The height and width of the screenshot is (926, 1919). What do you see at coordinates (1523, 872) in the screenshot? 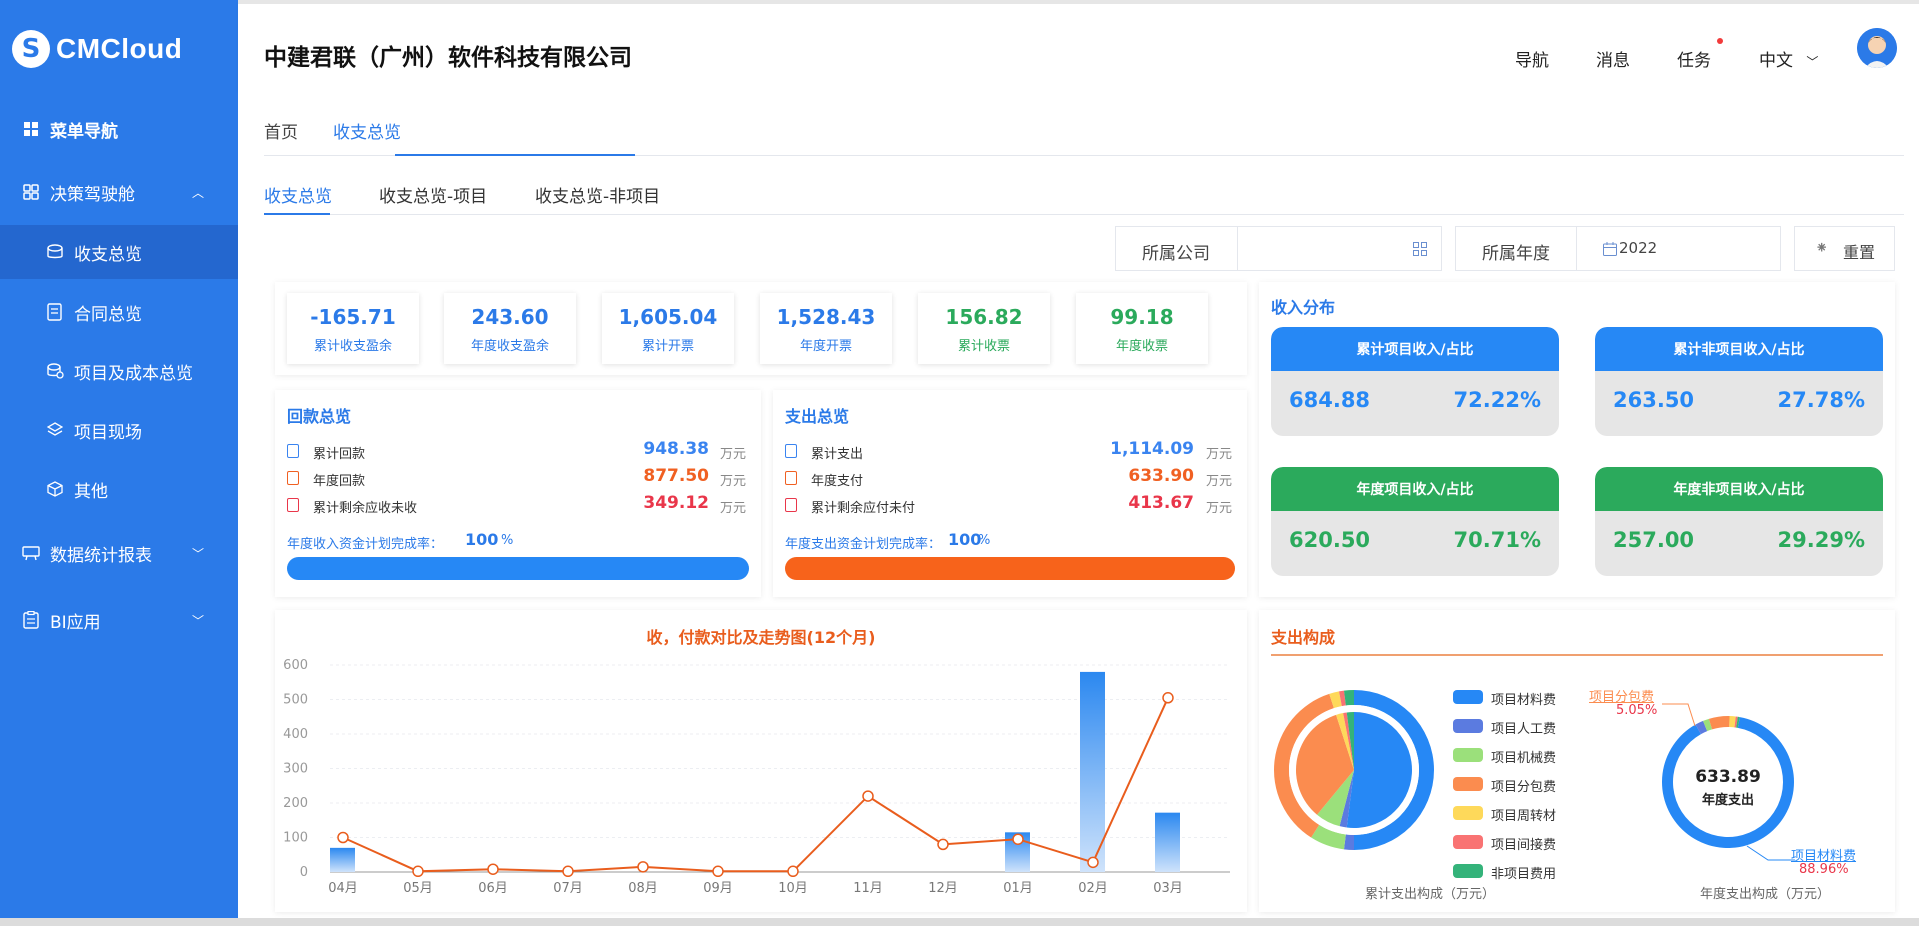
I see `legend-label: 非项目费用` at bounding box center [1523, 872].